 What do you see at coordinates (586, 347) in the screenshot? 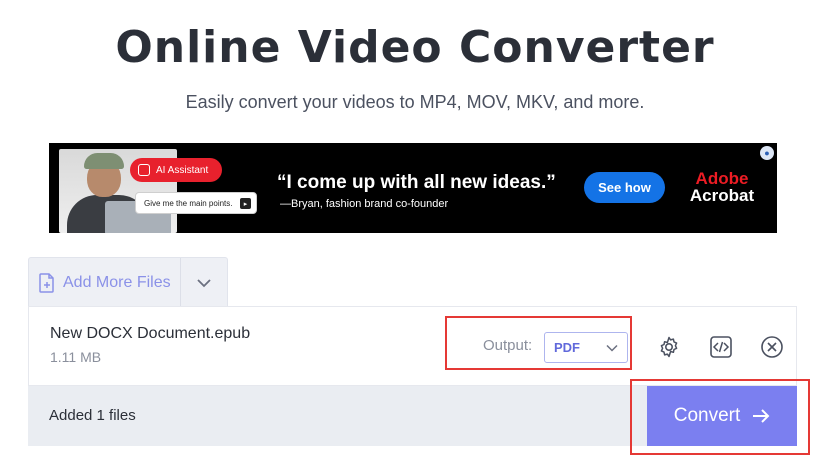
I see `output-format-select: PDF` at bounding box center [586, 347].